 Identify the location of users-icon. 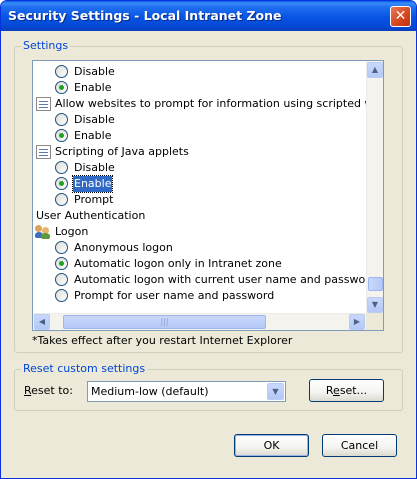
(43, 232).